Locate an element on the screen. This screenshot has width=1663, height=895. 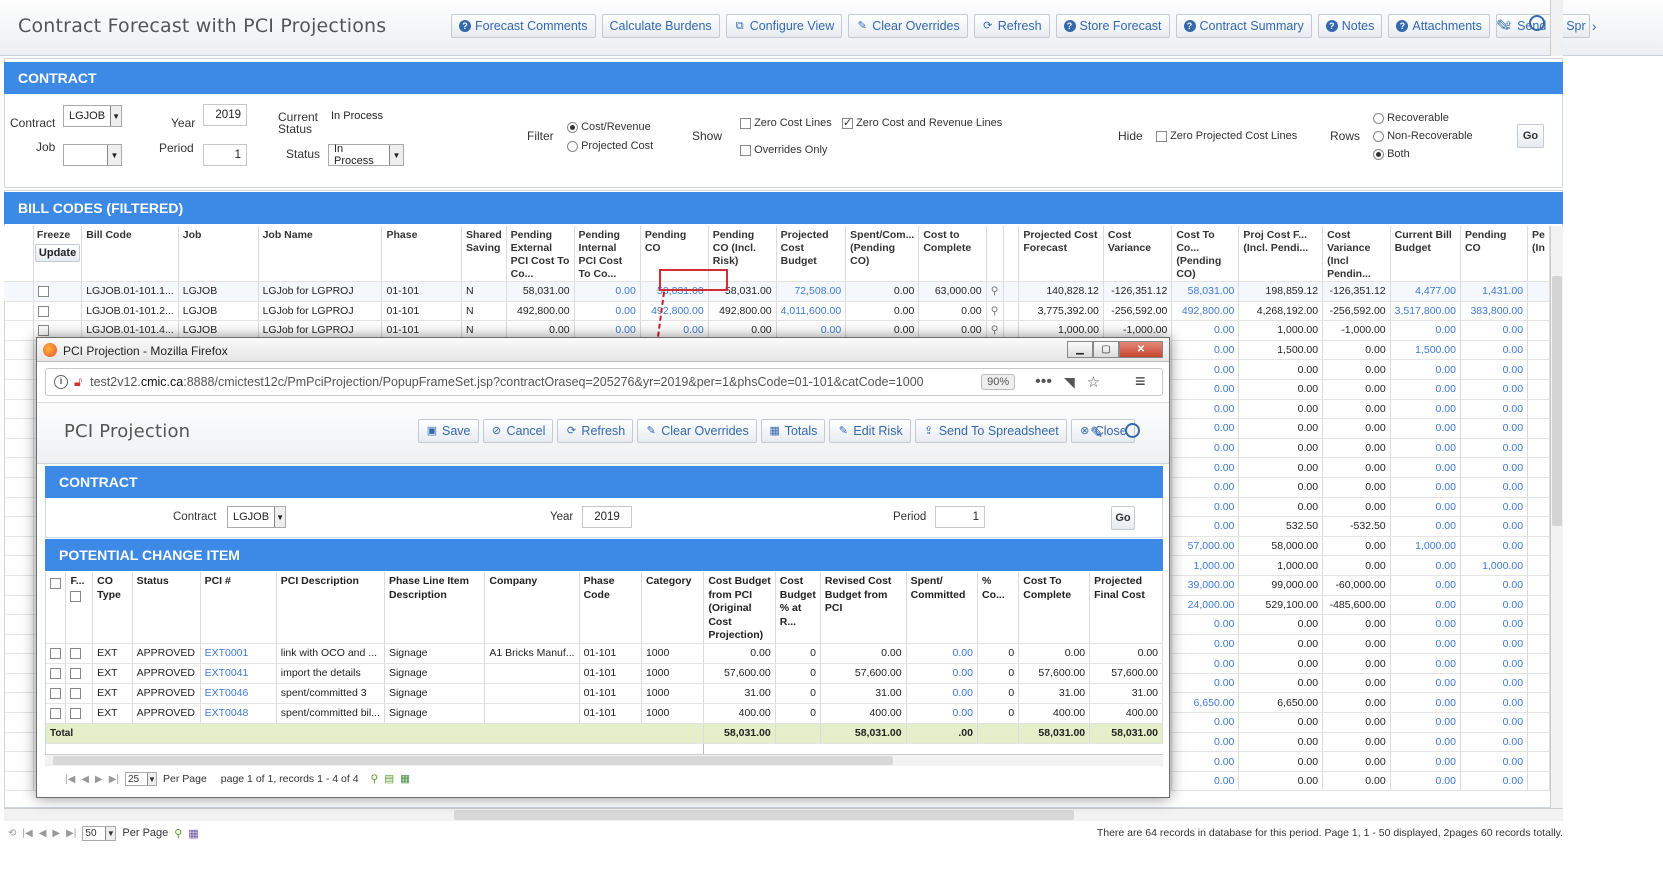
select-all-checkbox is located at coordinates (55, 583).